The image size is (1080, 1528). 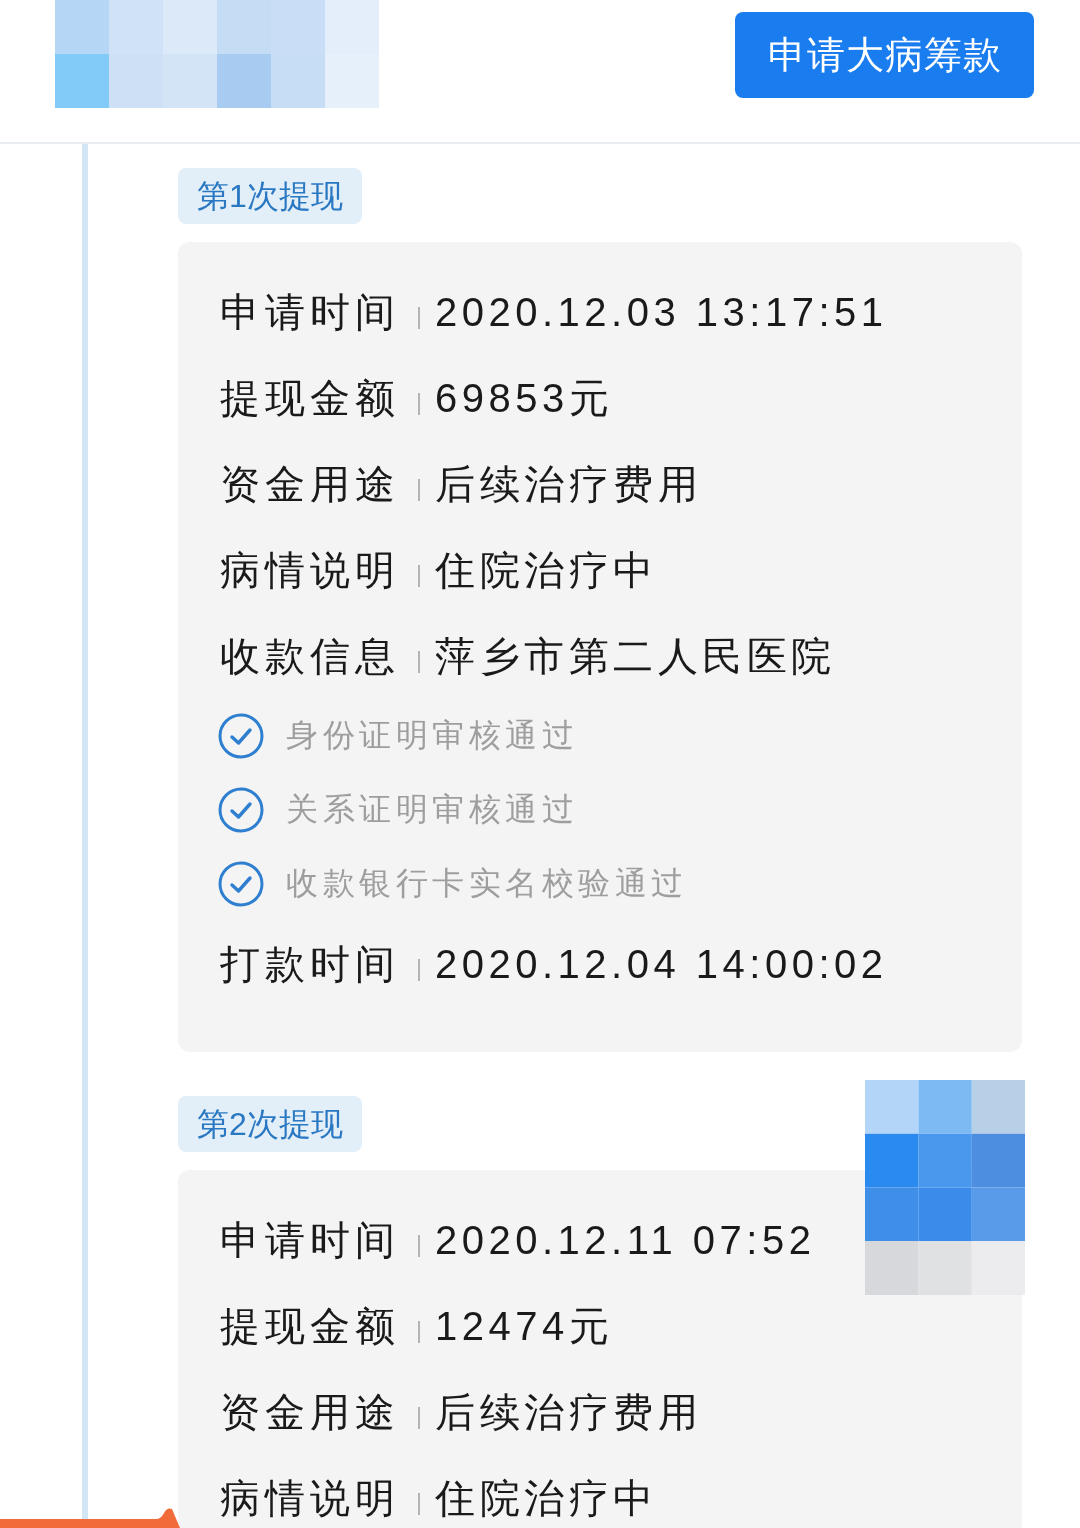 What do you see at coordinates (661, 312) in the screenshot?
I see `field-value: 2020.12.03 13:17:51` at bounding box center [661, 312].